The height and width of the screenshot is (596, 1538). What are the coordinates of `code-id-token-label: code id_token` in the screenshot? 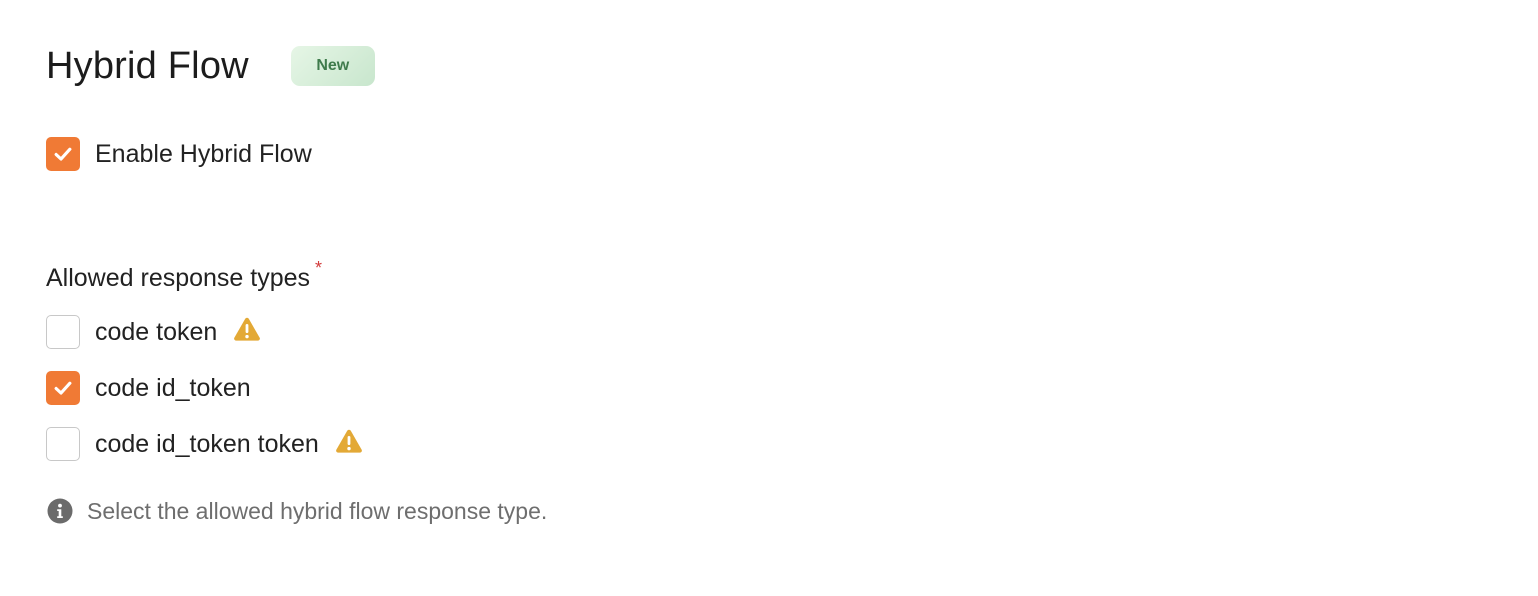 It's located at (173, 388).